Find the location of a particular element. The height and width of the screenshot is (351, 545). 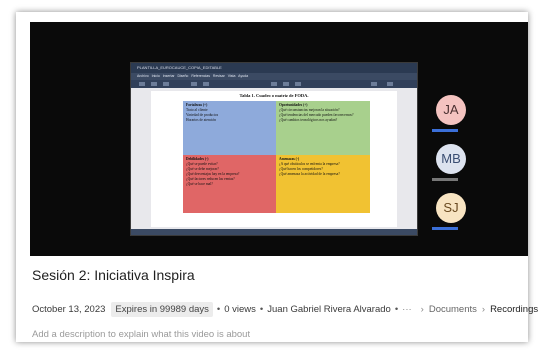

more-options-icon: ··· is located at coordinates (407, 309).